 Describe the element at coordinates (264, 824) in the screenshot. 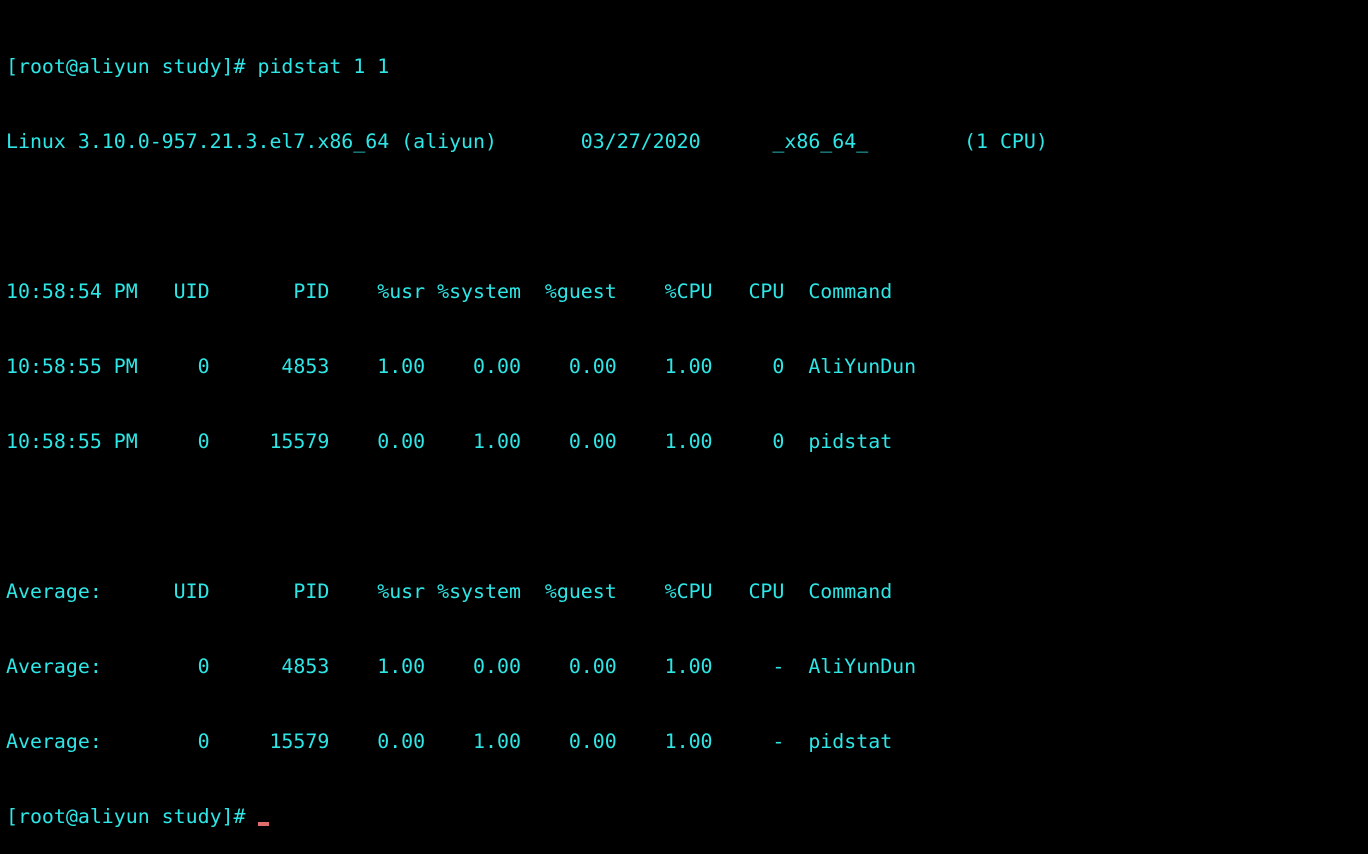

I see `text-cursor` at that location.